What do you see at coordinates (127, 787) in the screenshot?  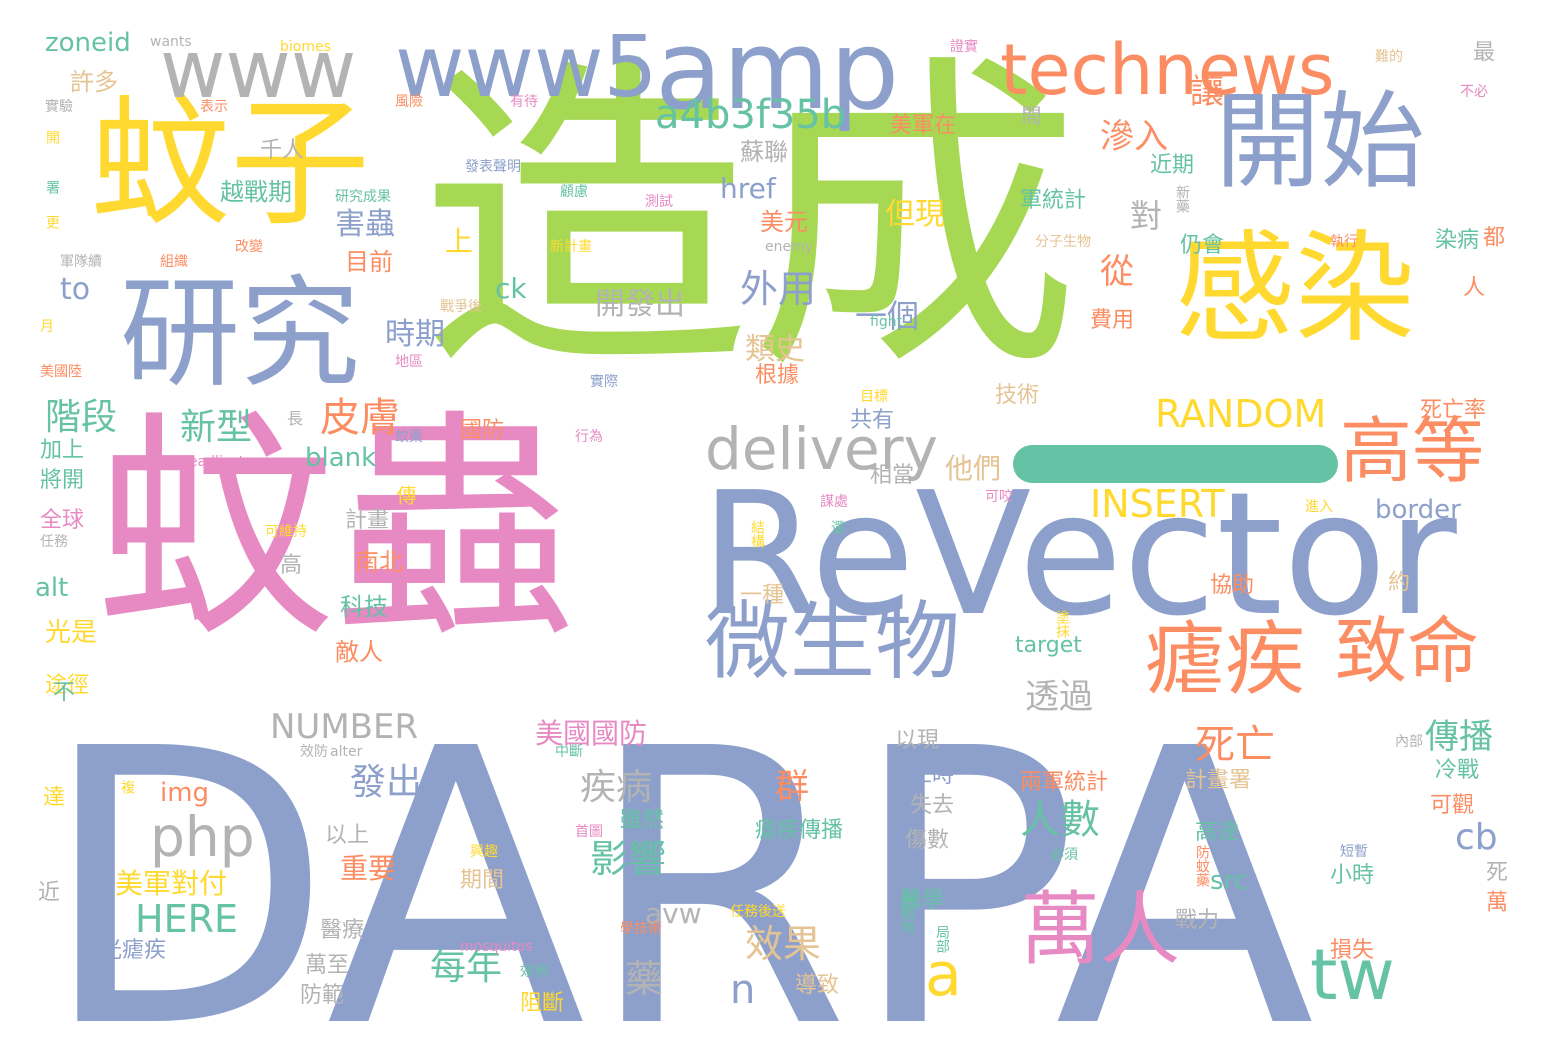 I see `word: 複` at bounding box center [127, 787].